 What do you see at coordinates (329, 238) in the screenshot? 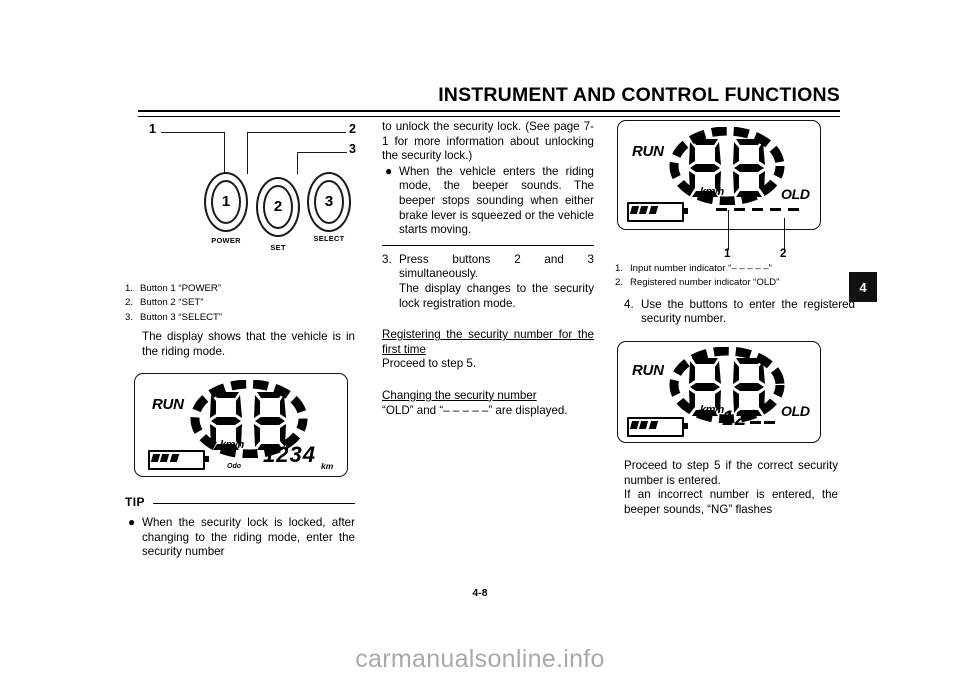
I see `button-select-label: SELECT` at bounding box center [329, 238].